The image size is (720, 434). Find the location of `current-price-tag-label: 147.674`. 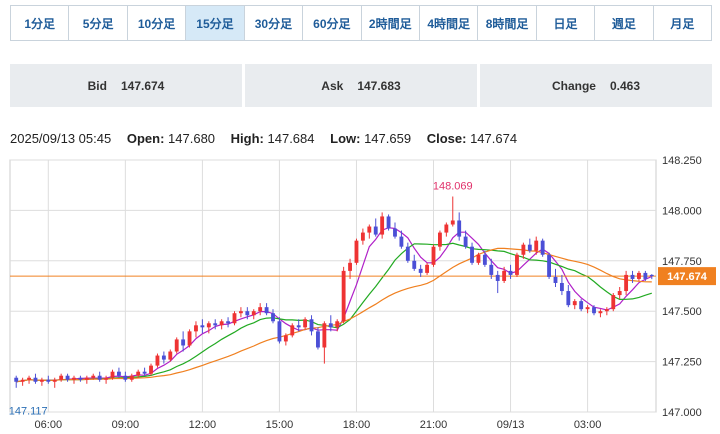

current-price-tag-label: 147.674 is located at coordinates (687, 277).